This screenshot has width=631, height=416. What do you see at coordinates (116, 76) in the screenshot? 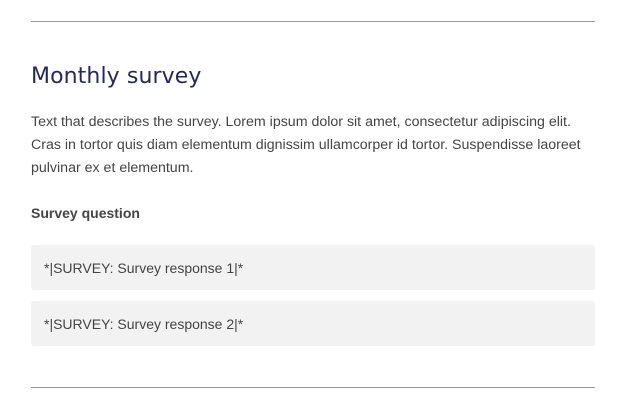
I see `survey-title: Monthly survey` at bounding box center [116, 76].